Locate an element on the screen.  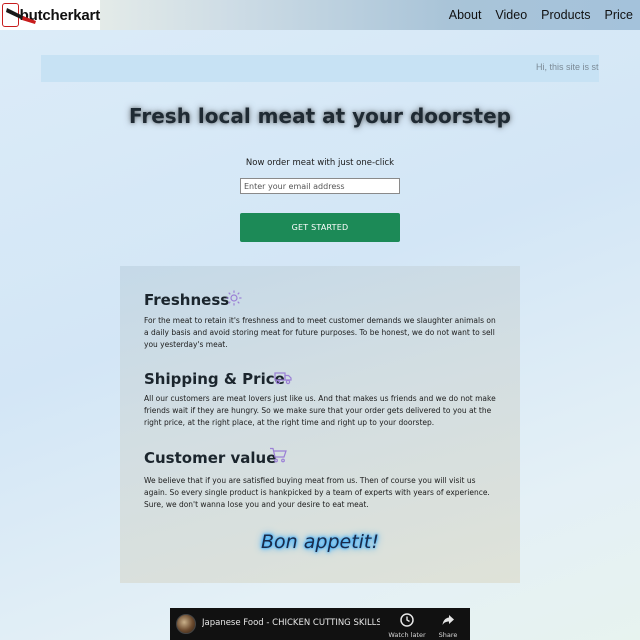
hero-subtitle: Now order meat with just one-click is located at coordinates (320, 163).